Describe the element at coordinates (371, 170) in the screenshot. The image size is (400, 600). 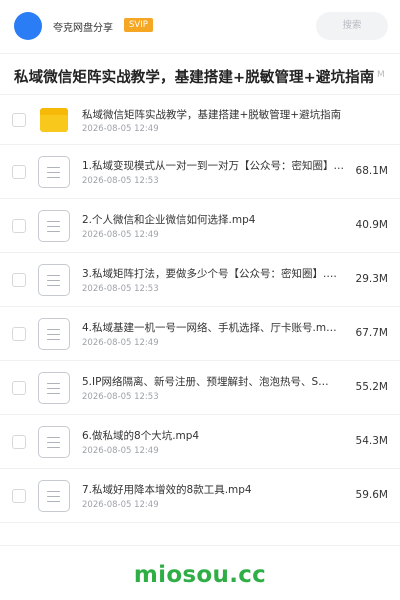
I see `item-size: 68.1M` at that location.